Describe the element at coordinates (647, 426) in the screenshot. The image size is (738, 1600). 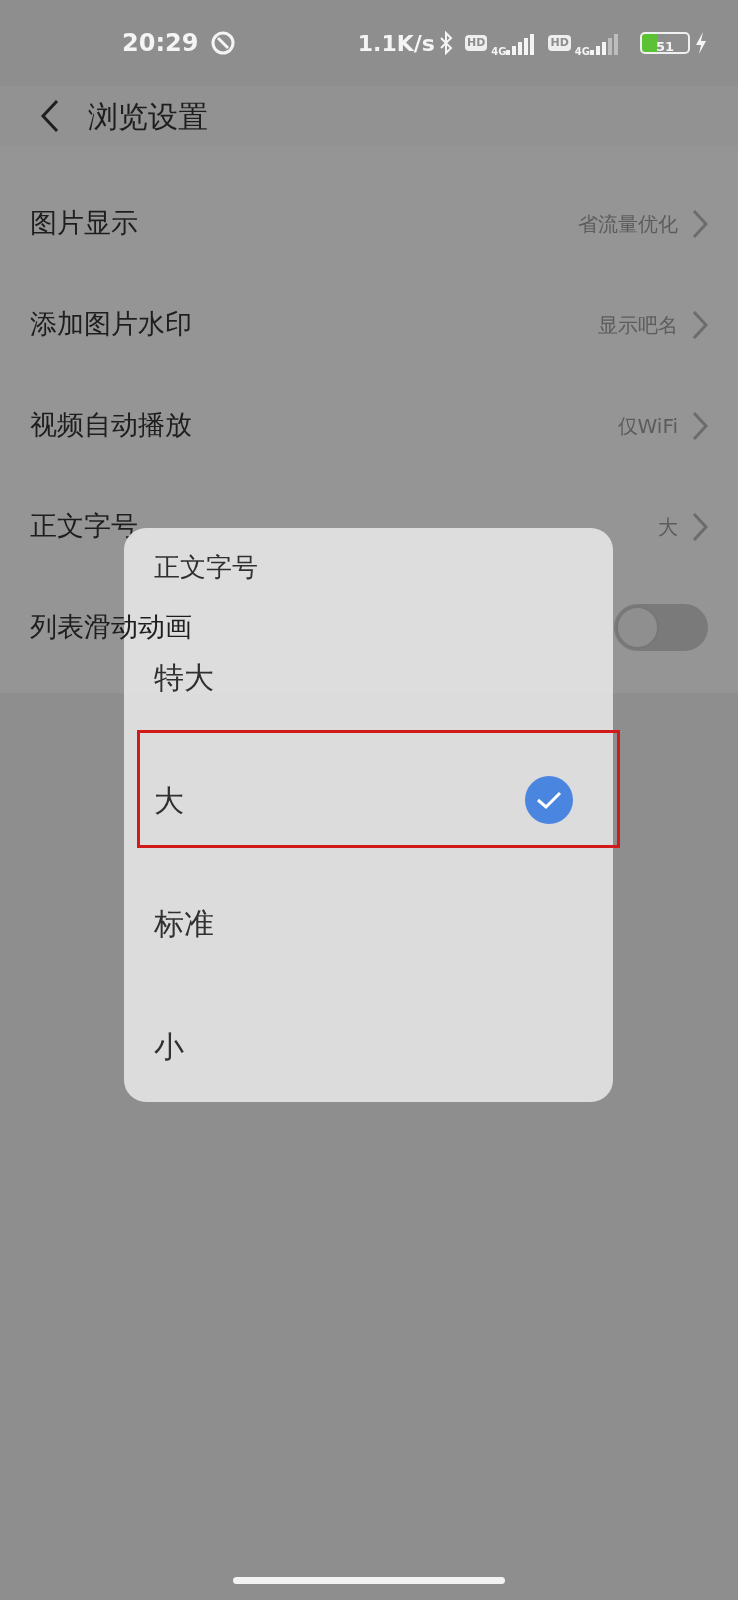
I see `setting-value: 仅WiFi` at that location.